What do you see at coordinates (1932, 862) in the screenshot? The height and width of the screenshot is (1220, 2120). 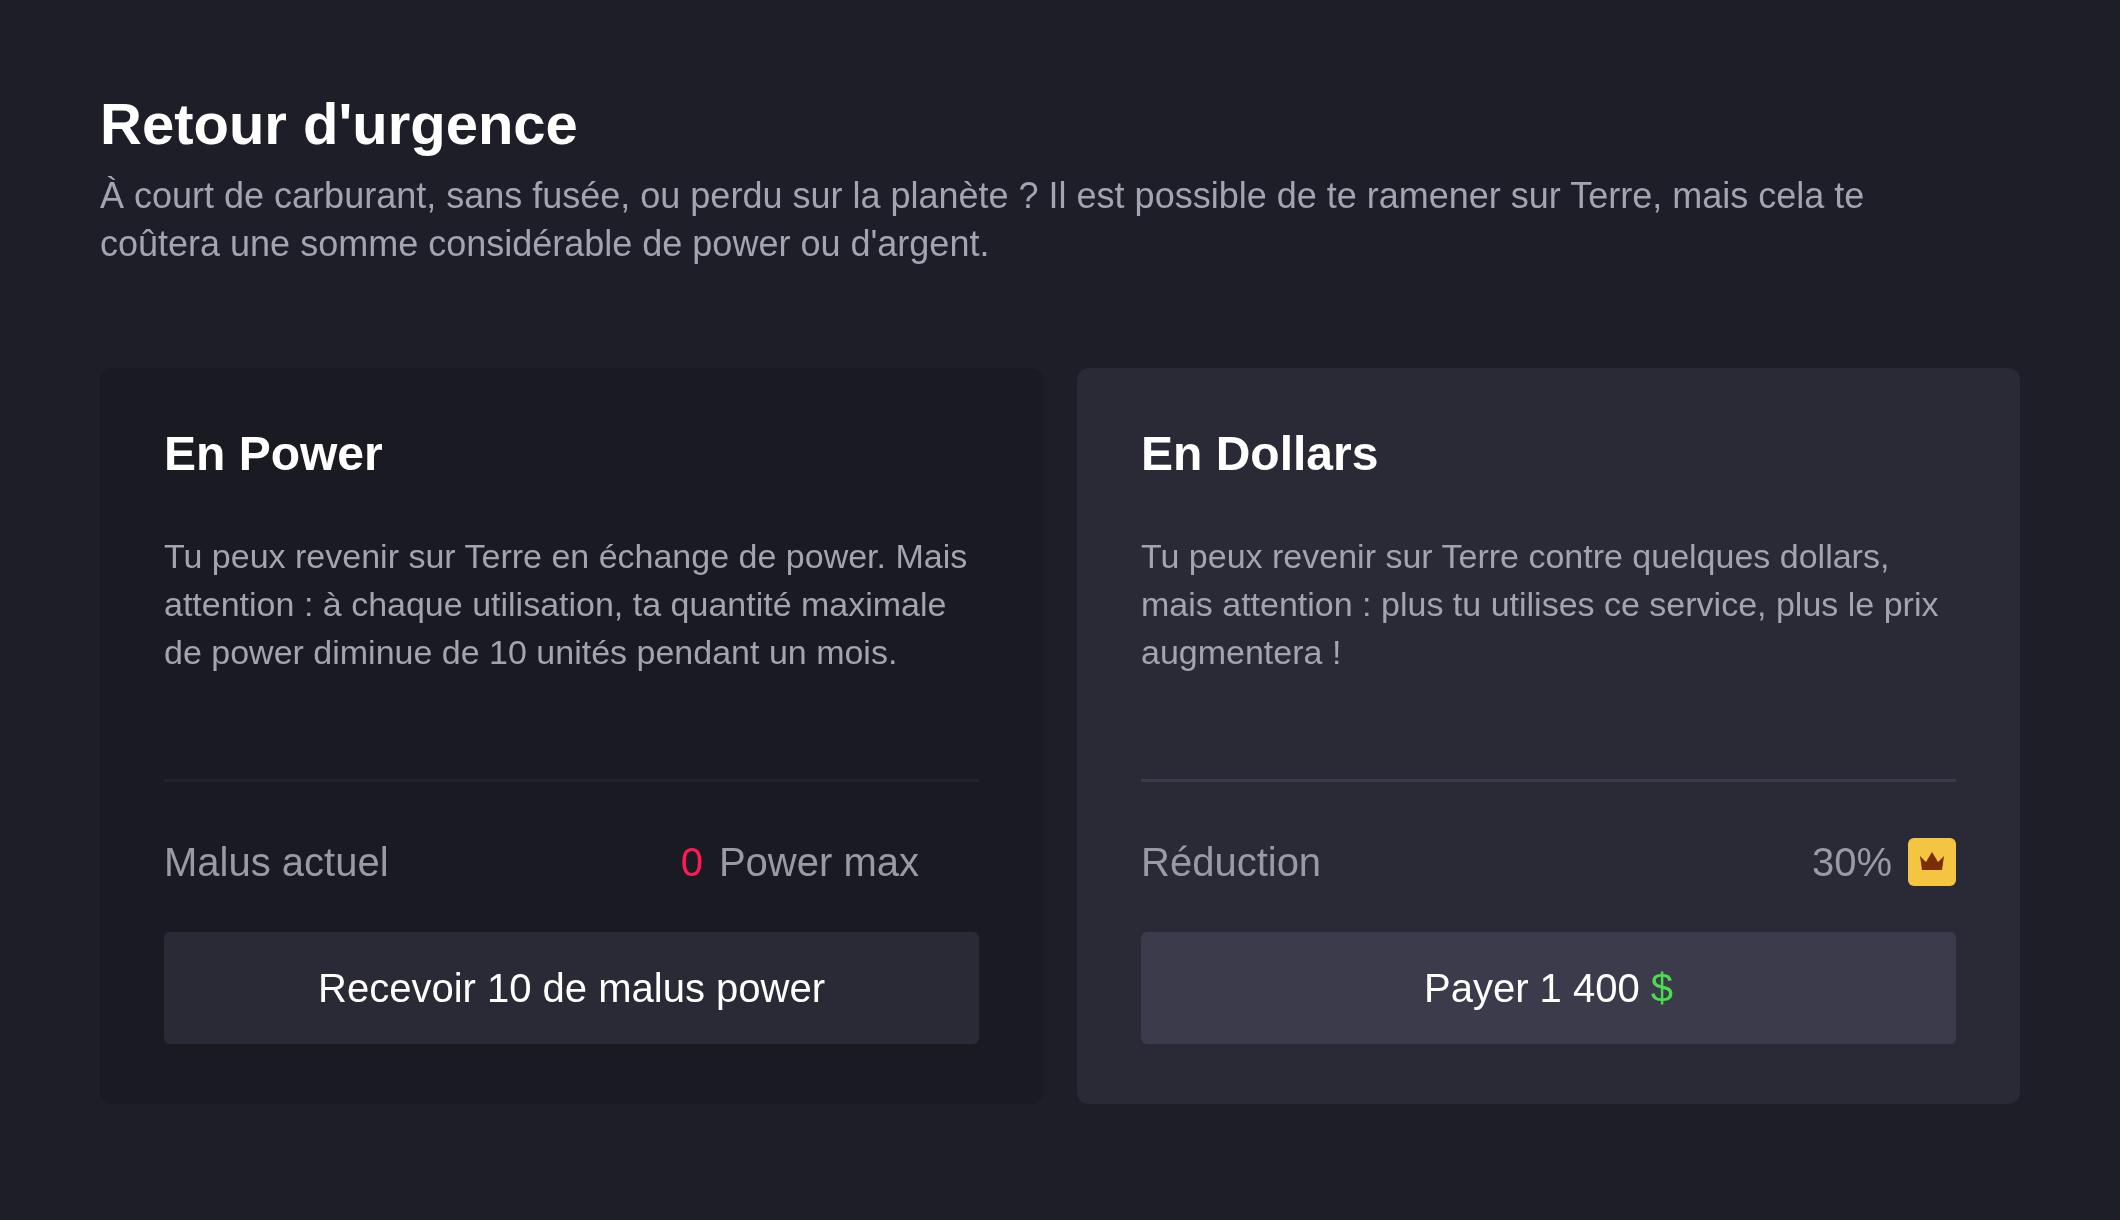 I see `crown-icon` at bounding box center [1932, 862].